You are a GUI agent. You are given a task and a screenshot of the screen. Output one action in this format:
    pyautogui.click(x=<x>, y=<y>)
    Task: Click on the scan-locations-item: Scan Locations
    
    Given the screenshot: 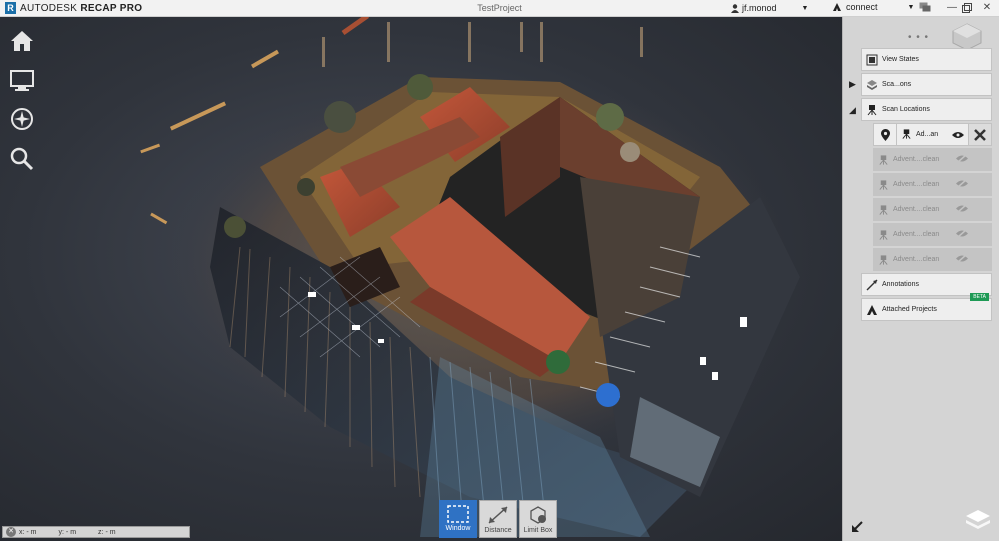 What is the action you would take?
    pyautogui.click(x=926, y=109)
    